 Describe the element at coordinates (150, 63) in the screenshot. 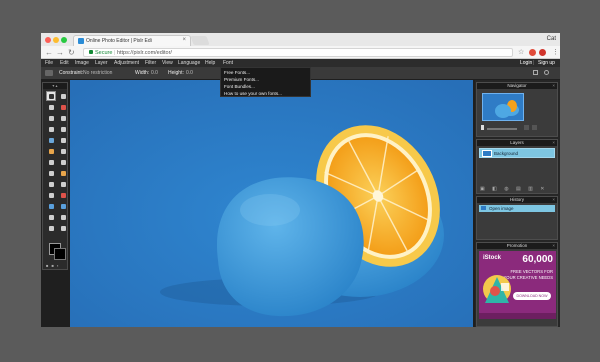

I see `menu-filter: Filter` at that location.